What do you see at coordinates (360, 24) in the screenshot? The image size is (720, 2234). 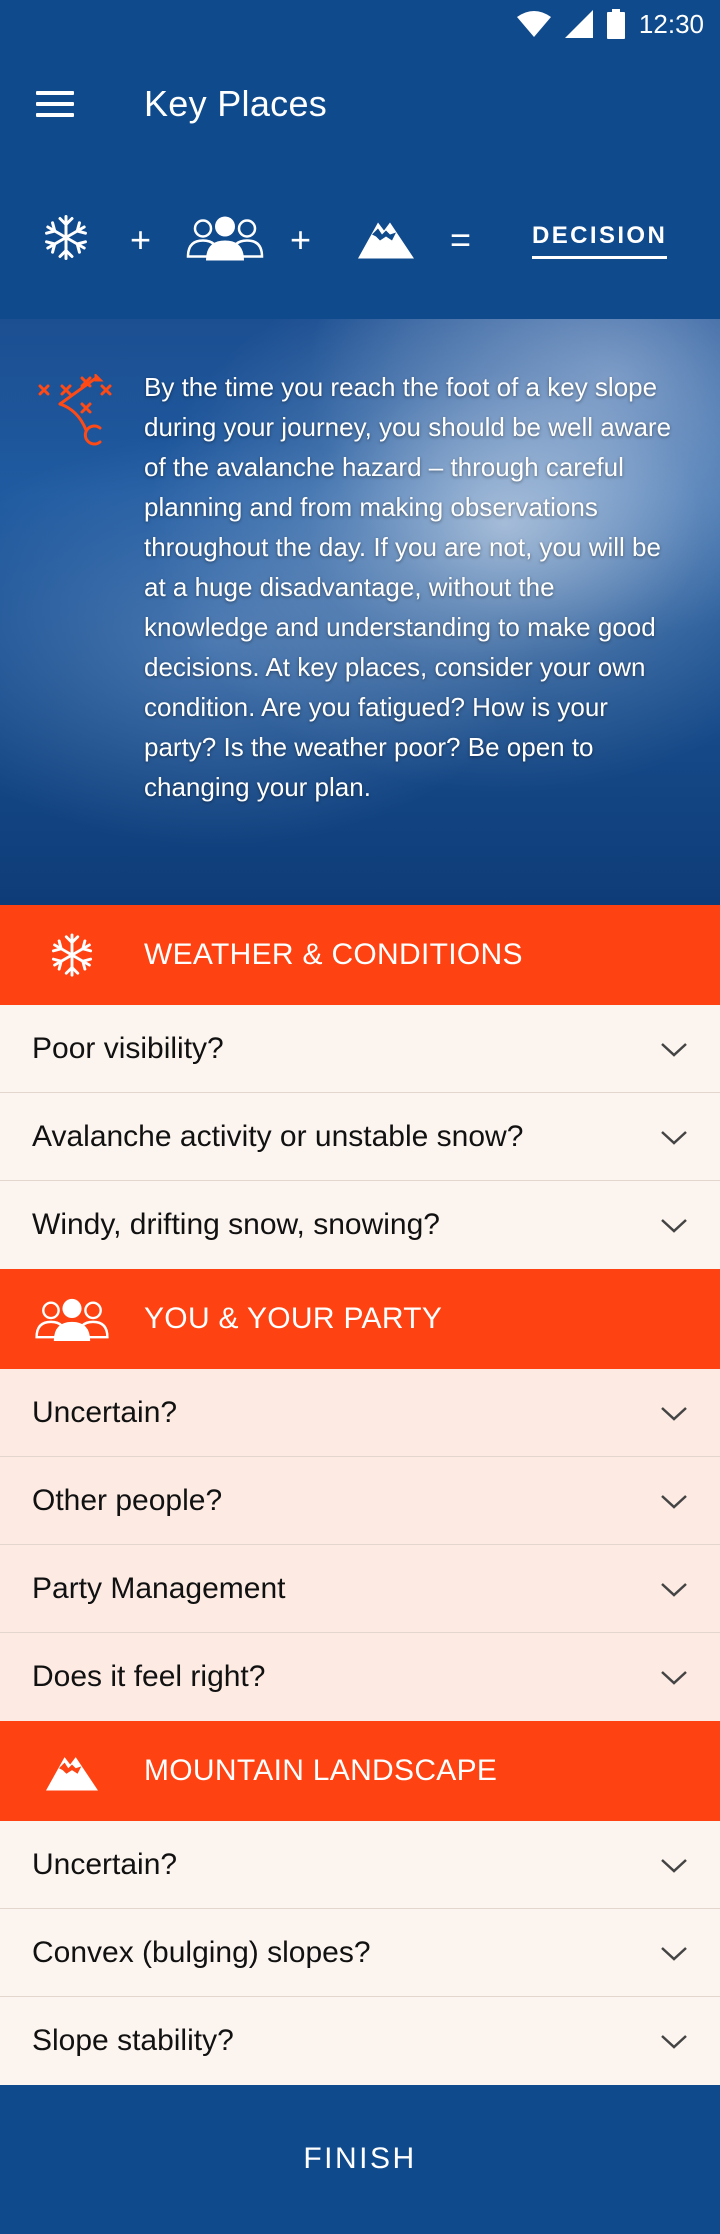 I see `status-bar: 12:30` at bounding box center [360, 24].